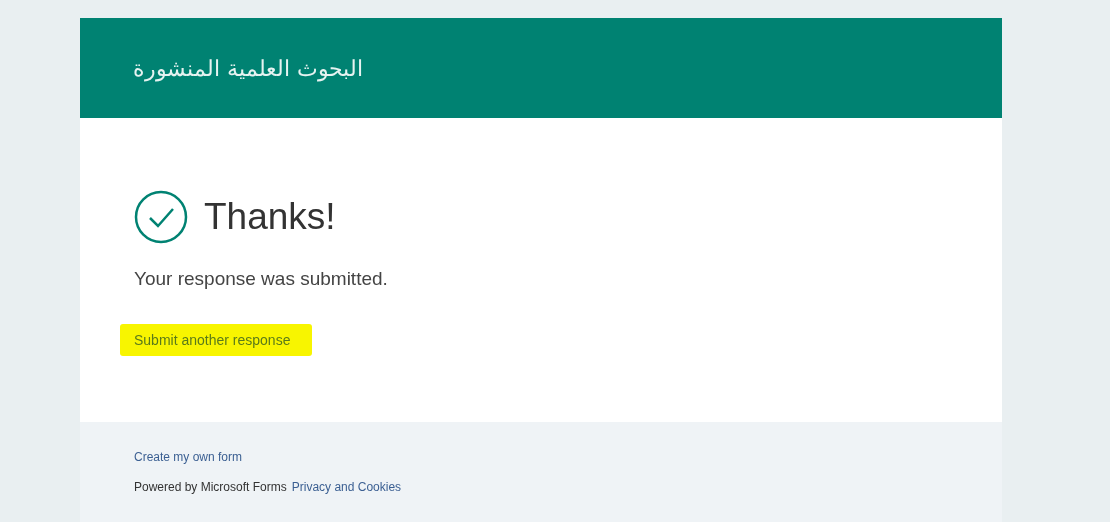 This screenshot has width=1110, height=522. I want to click on privacy-link: Privacy and Cookies, so click(346, 487).